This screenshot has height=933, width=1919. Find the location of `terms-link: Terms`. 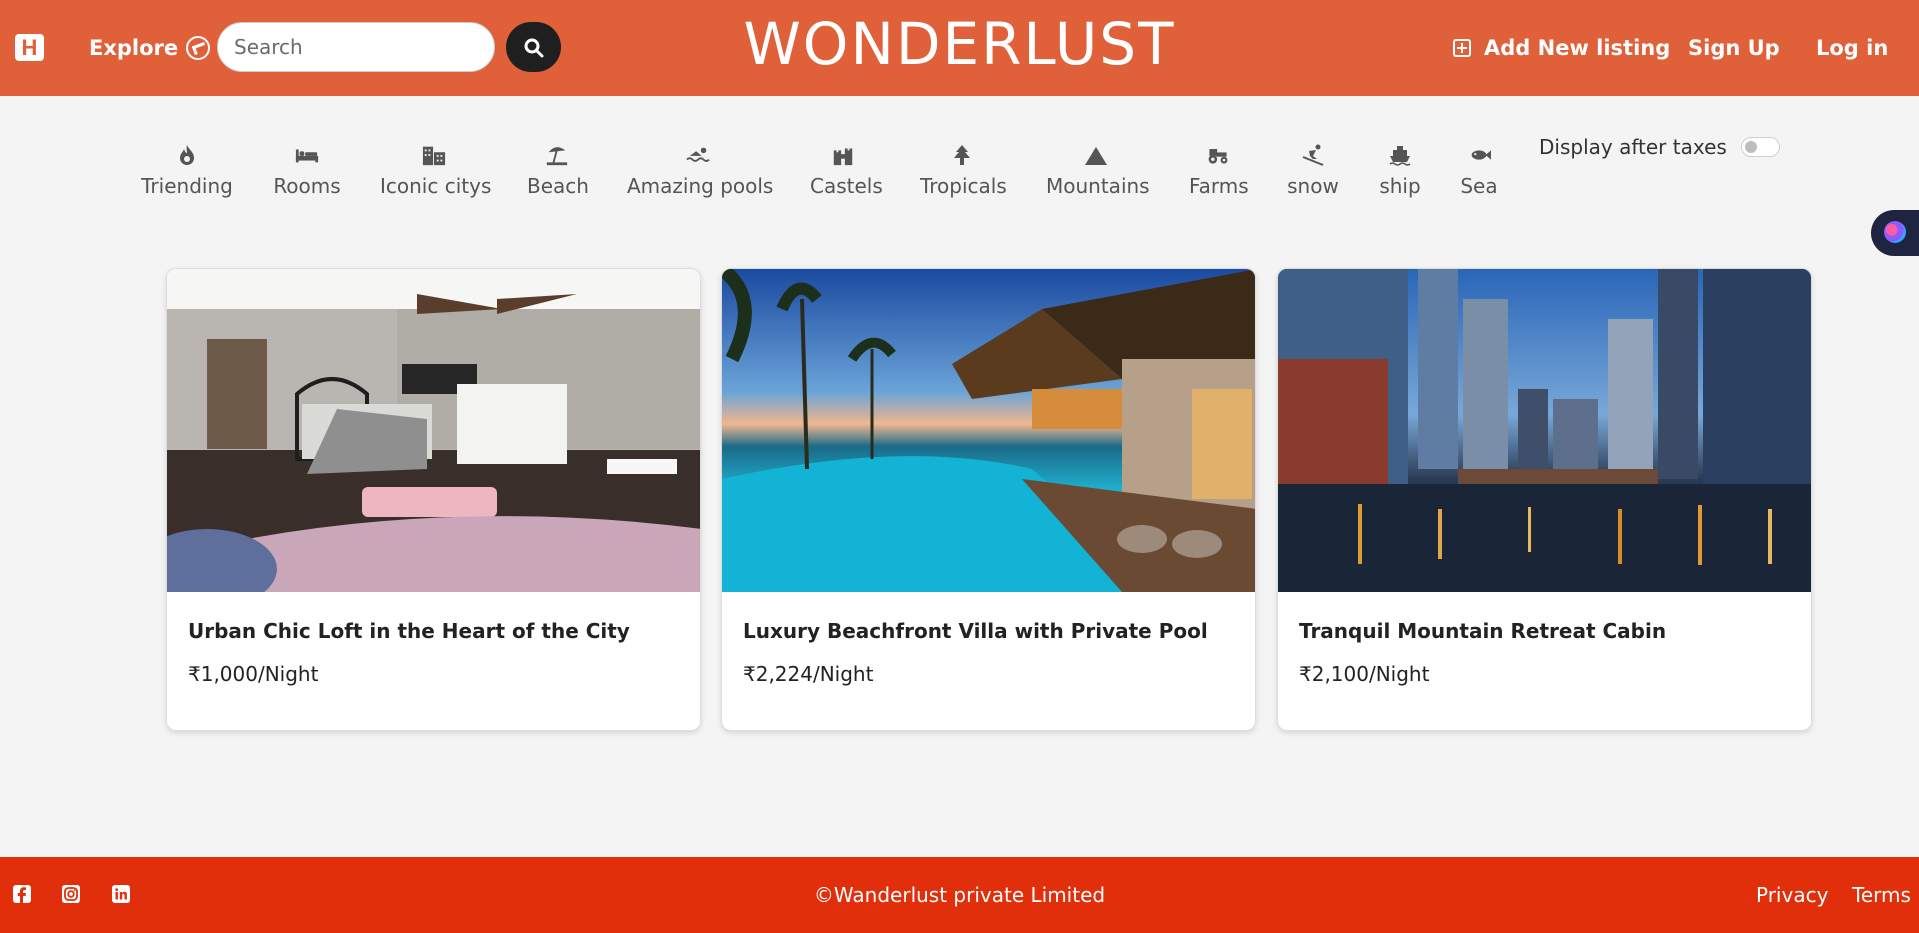

terms-link: Terms is located at coordinates (1881, 895).